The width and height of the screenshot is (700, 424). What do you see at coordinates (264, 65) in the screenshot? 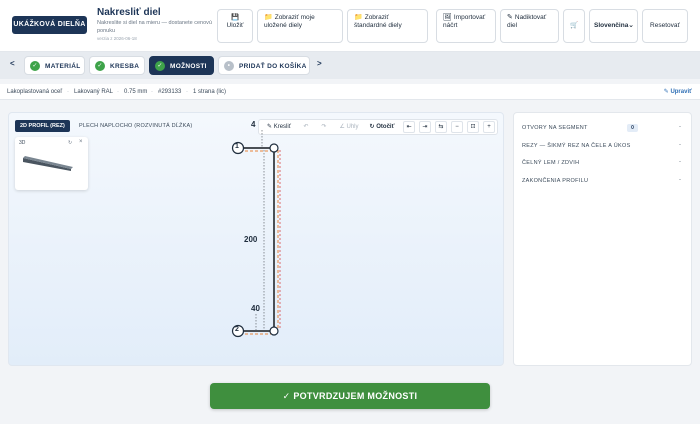
I see `step-add-to-cart: • PRIDAŤ DO KOŠÍKA` at bounding box center [264, 65].